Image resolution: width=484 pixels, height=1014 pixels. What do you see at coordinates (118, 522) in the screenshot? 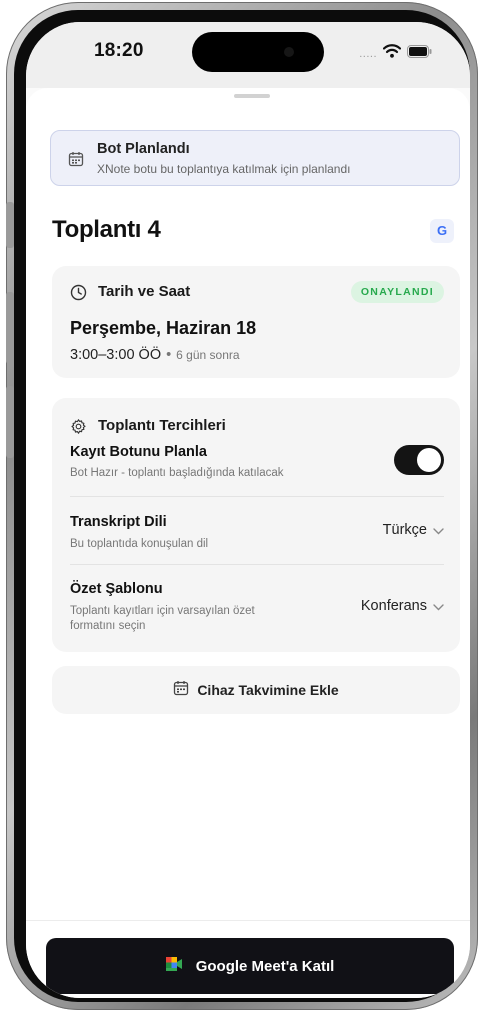
I see `transcript-language-title: Transkript Dili` at bounding box center [118, 522].